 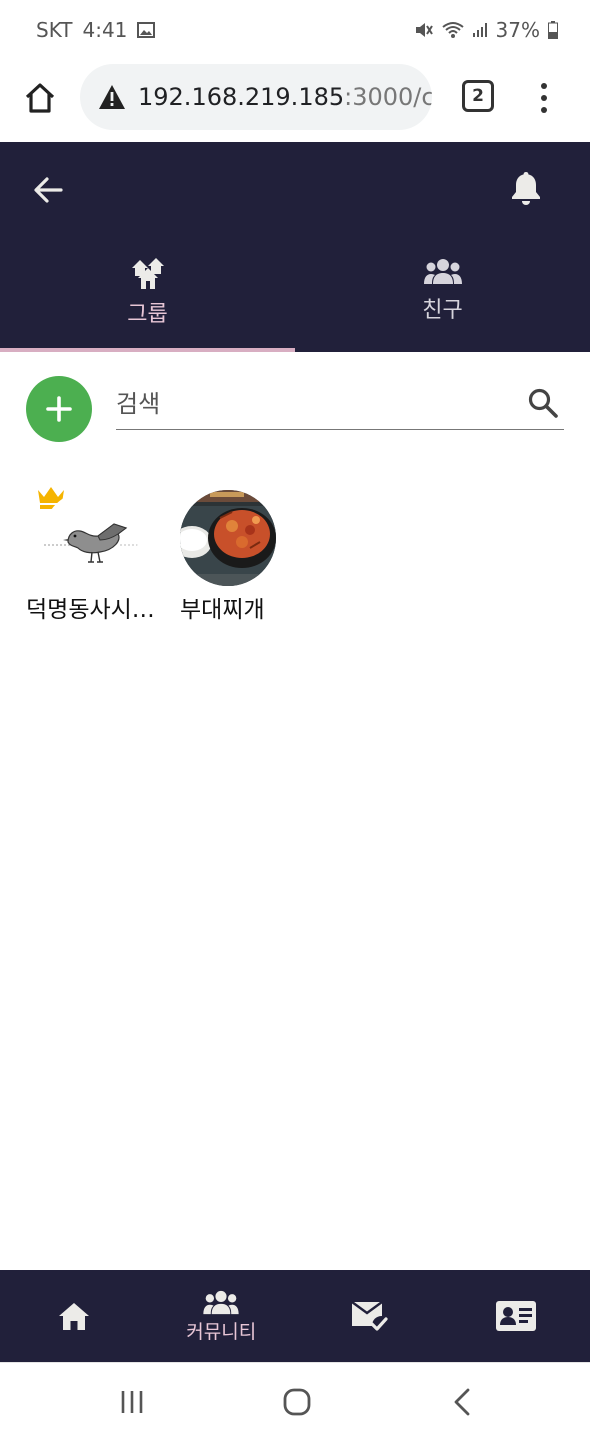 I want to click on bottom-nav: 커뮤니티, so click(x=295, y=1316).